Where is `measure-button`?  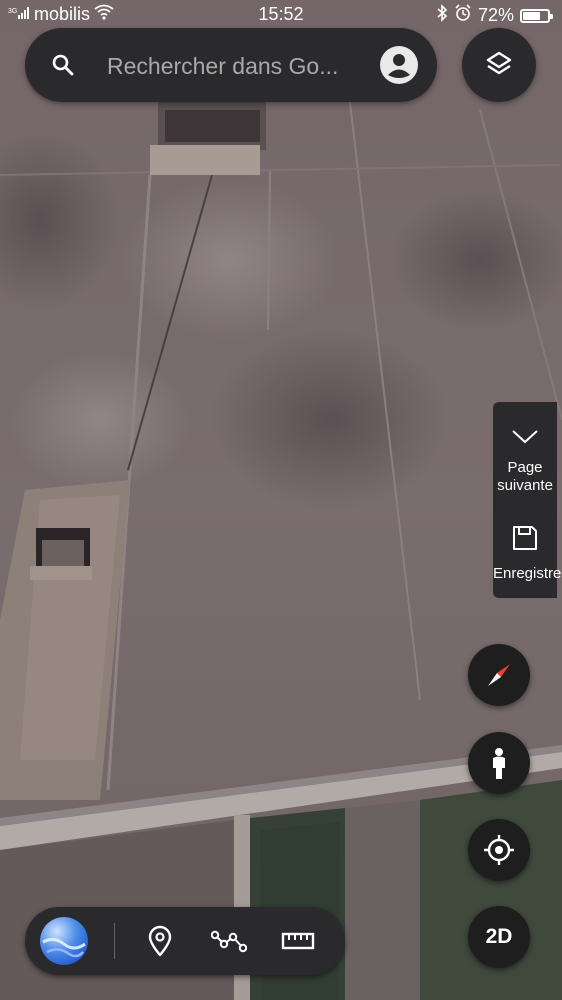
measure-button is located at coordinates (298, 941).